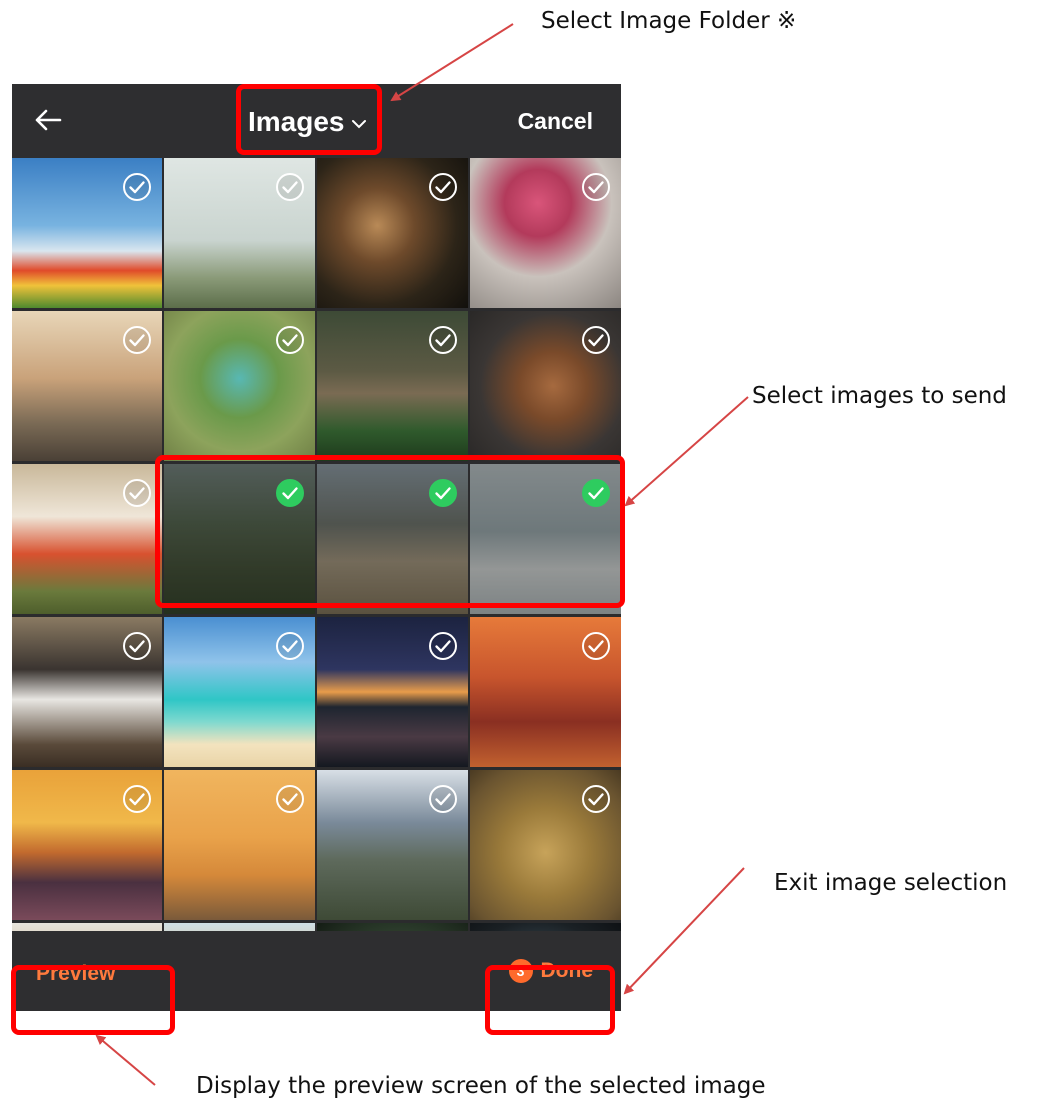 This screenshot has height=1111, width=1051. I want to click on image-tile-balloon-tulips, so click(87, 233).